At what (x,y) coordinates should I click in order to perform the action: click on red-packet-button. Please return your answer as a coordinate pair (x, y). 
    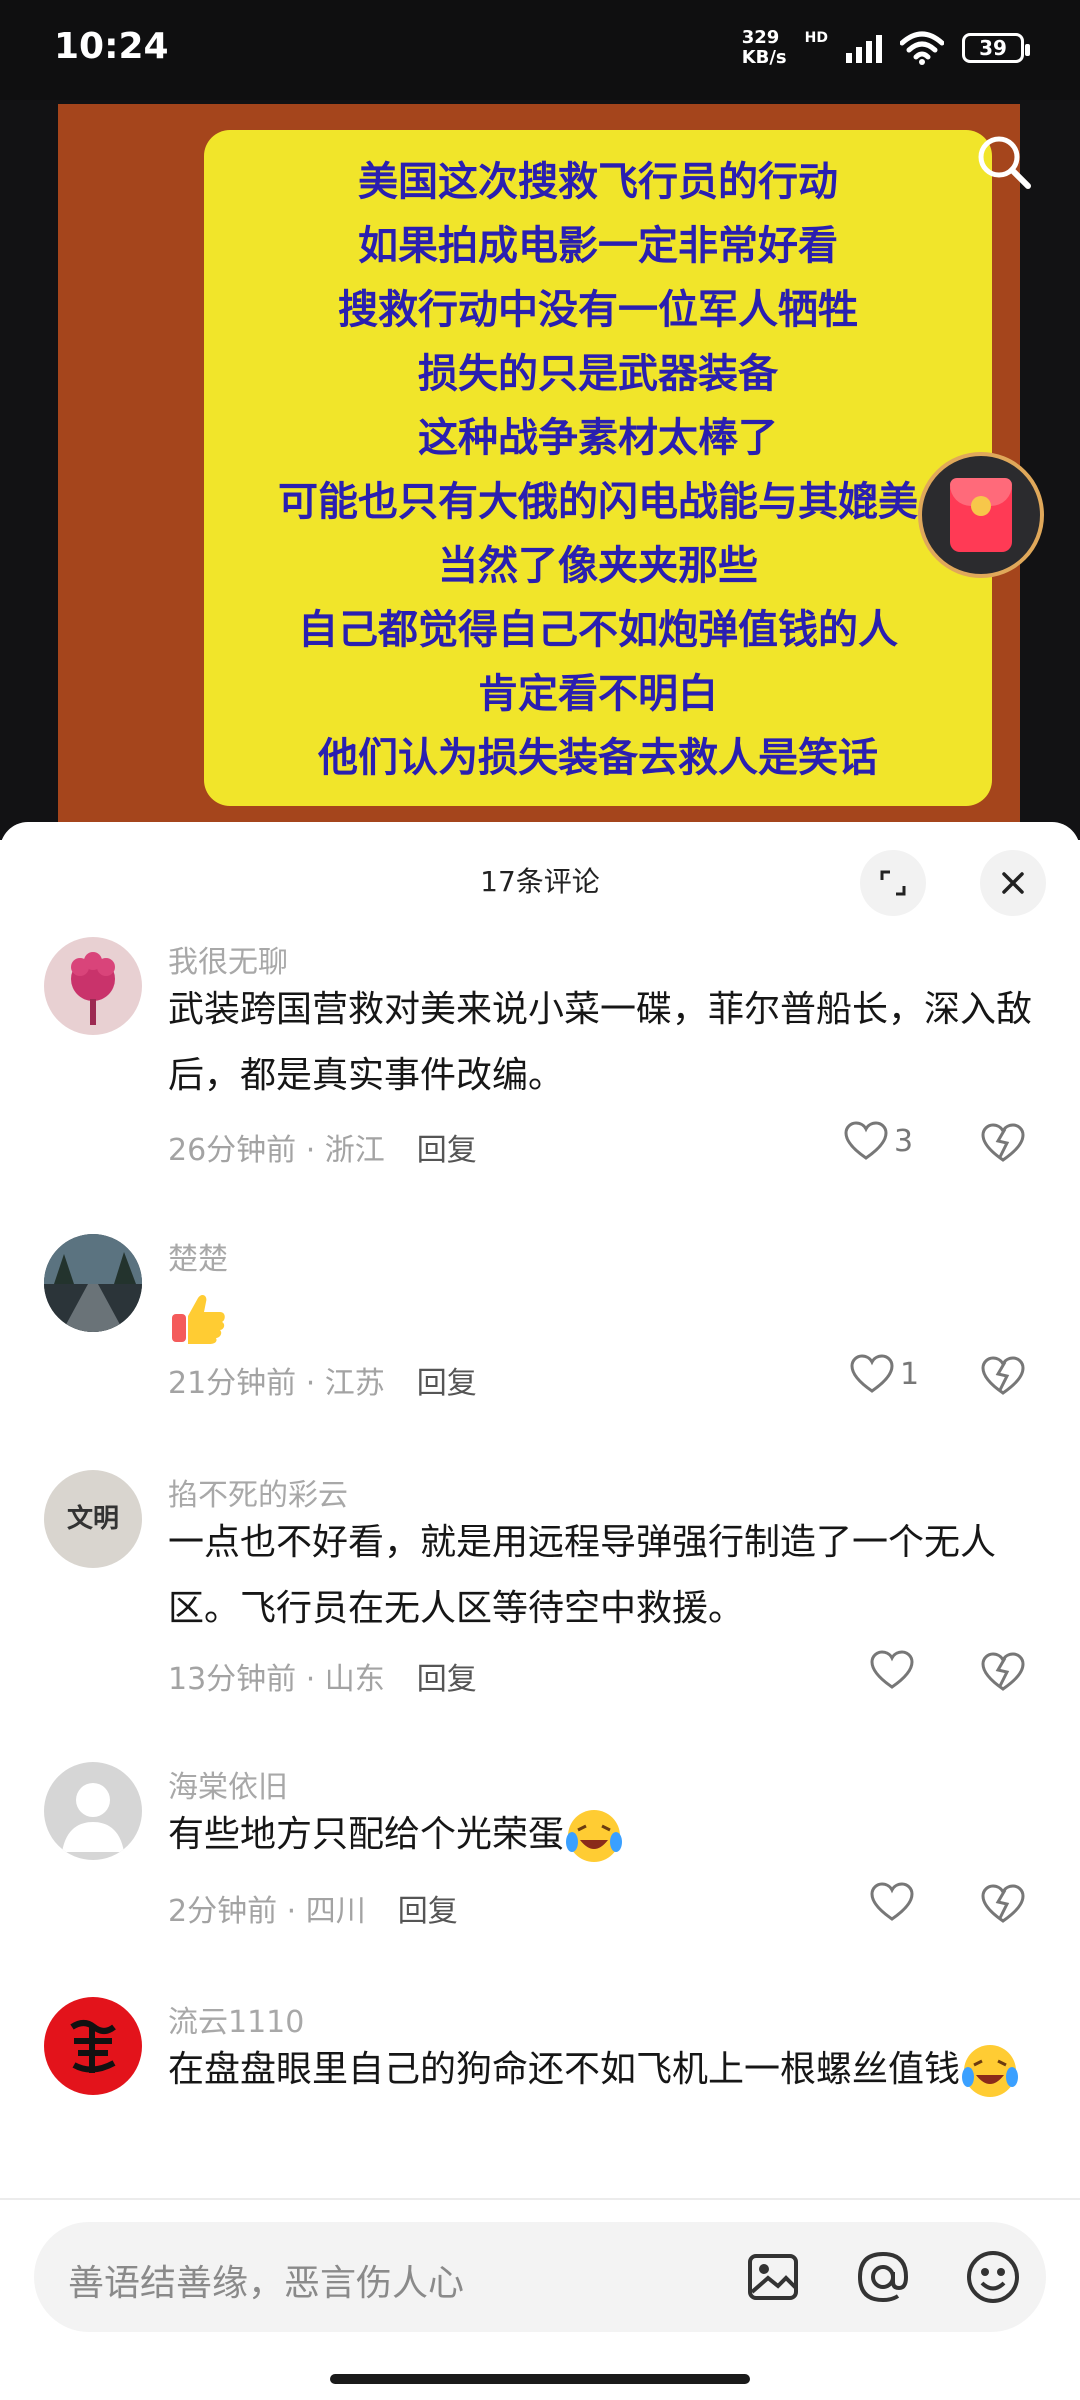
    Looking at the image, I should click on (981, 515).